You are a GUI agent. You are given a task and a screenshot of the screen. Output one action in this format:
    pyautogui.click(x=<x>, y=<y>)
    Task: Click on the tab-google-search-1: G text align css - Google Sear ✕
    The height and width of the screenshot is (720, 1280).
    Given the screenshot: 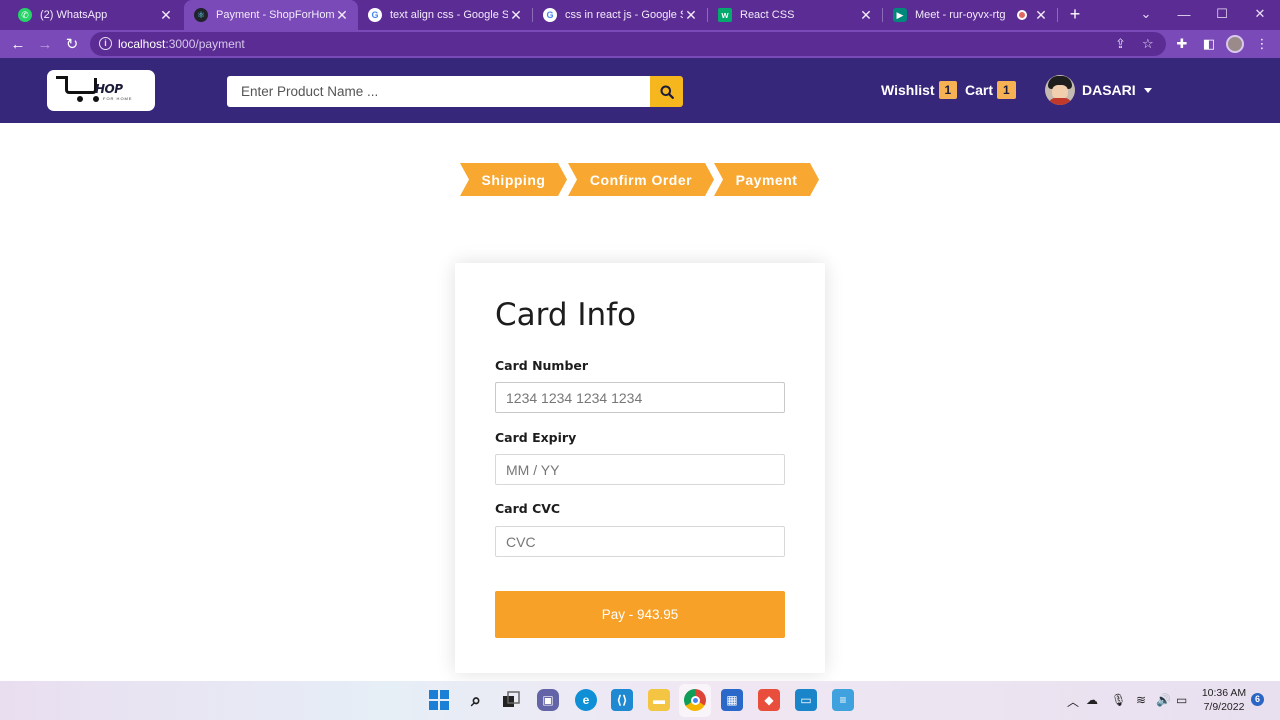 What is the action you would take?
    pyautogui.click(x=445, y=15)
    